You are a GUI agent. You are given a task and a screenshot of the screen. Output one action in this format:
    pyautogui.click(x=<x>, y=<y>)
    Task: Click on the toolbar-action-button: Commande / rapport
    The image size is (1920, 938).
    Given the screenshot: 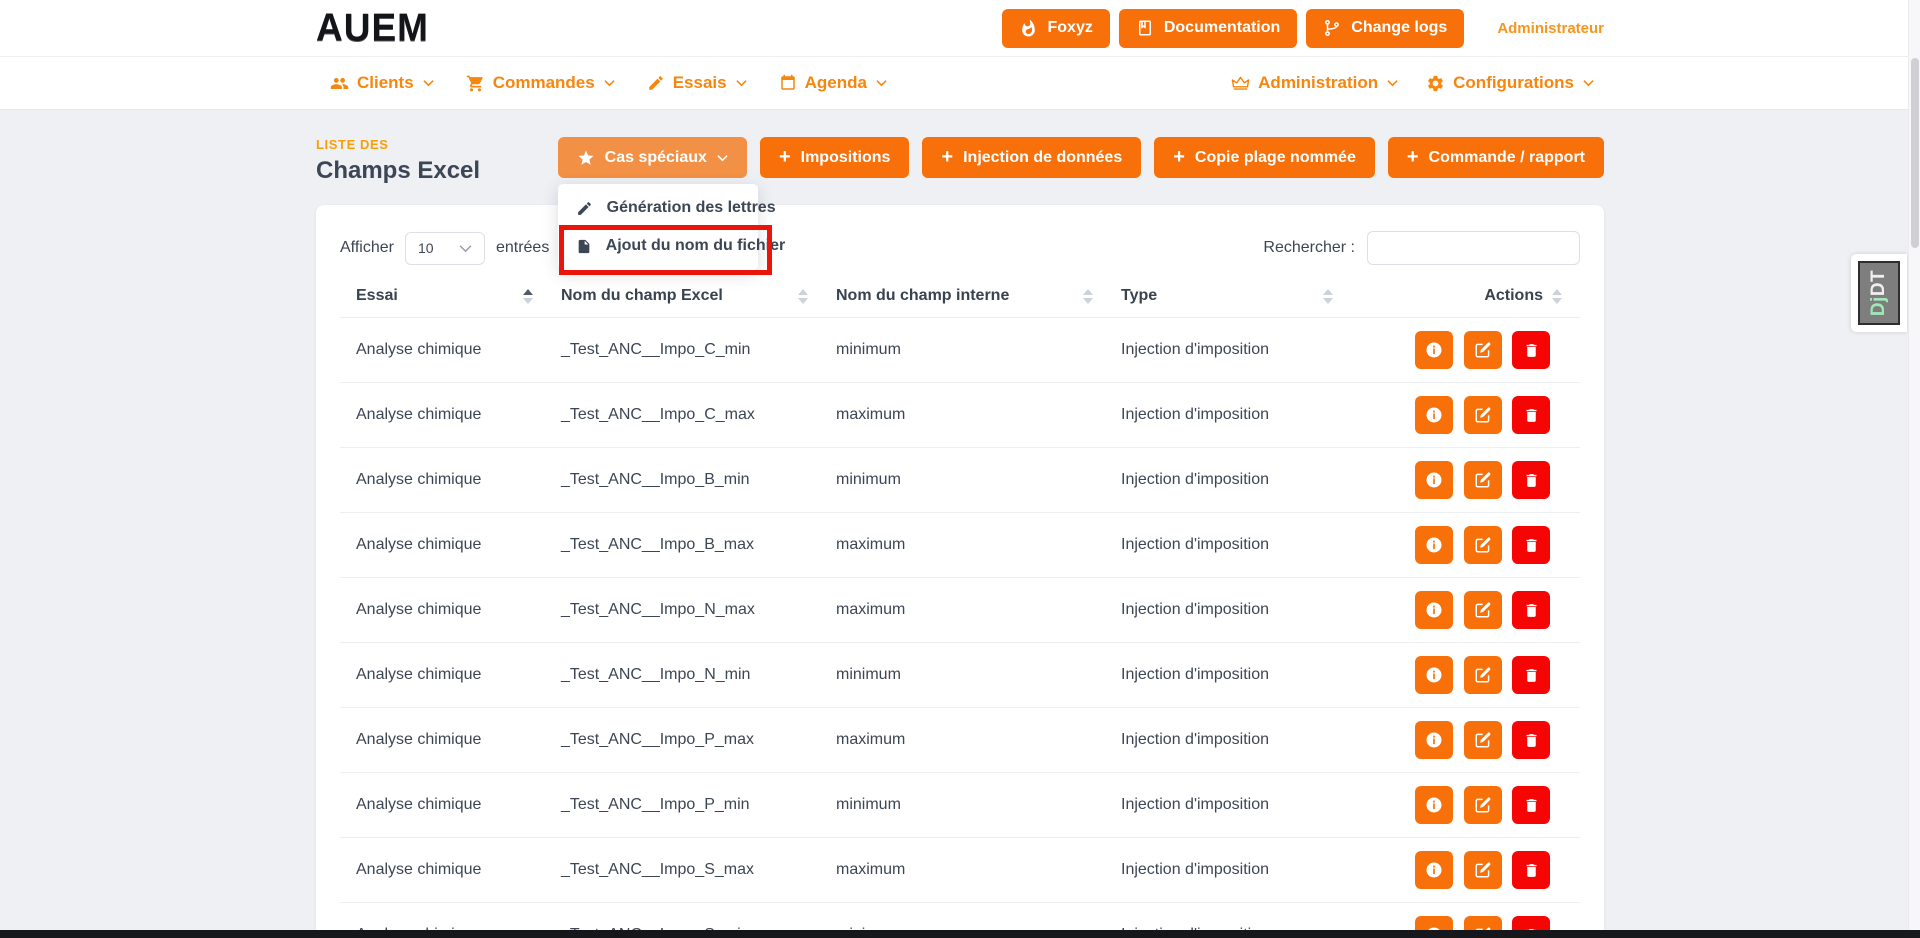 What is the action you would take?
    pyautogui.click(x=1495, y=157)
    